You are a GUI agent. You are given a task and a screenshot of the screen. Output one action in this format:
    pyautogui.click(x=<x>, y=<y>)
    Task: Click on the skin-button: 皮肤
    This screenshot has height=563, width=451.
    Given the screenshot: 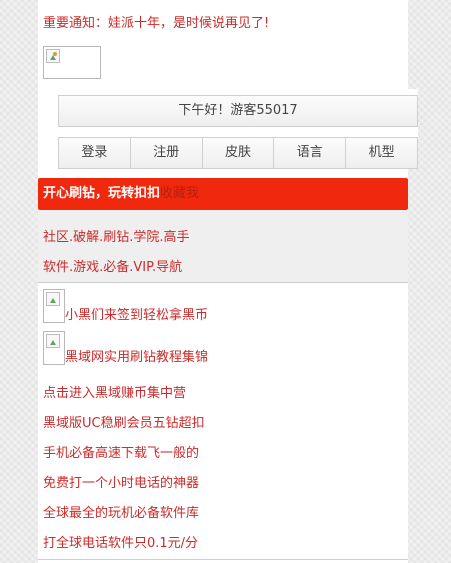 What is the action you would take?
    pyautogui.click(x=239, y=153)
    